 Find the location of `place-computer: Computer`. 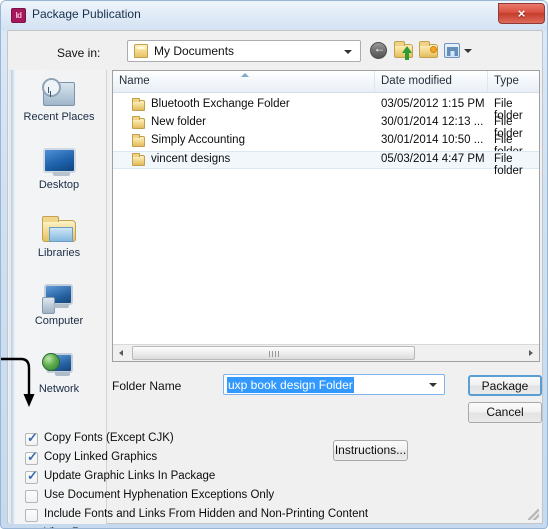

place-computer: Computer is located at coordinates (59, 309).